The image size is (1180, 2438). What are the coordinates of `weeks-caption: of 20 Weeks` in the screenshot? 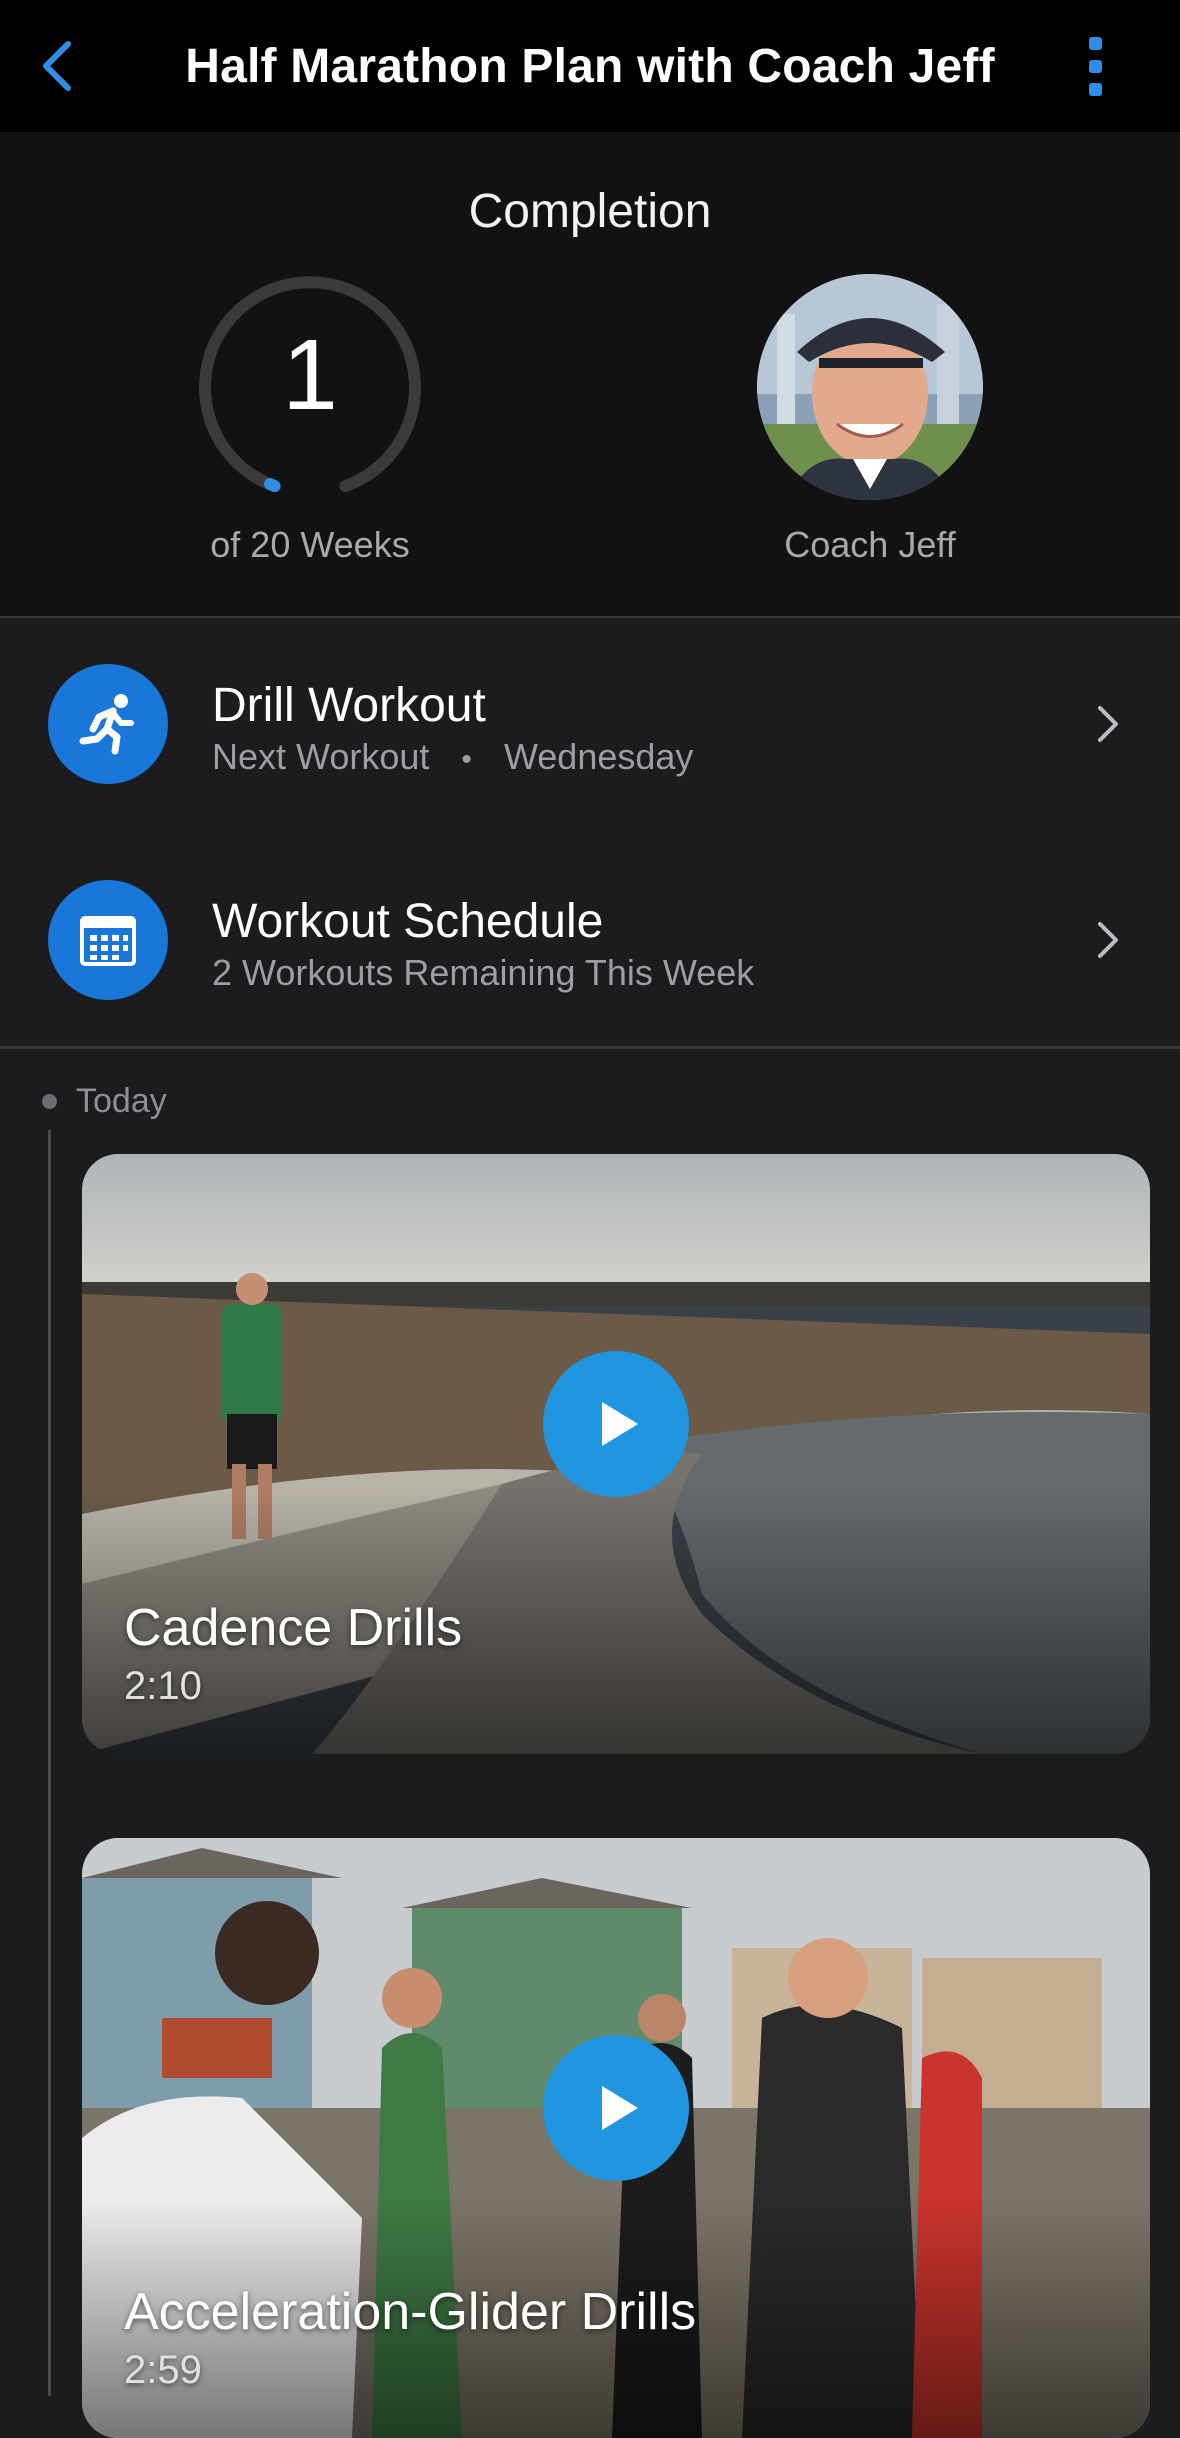 It's located at (310, 544).